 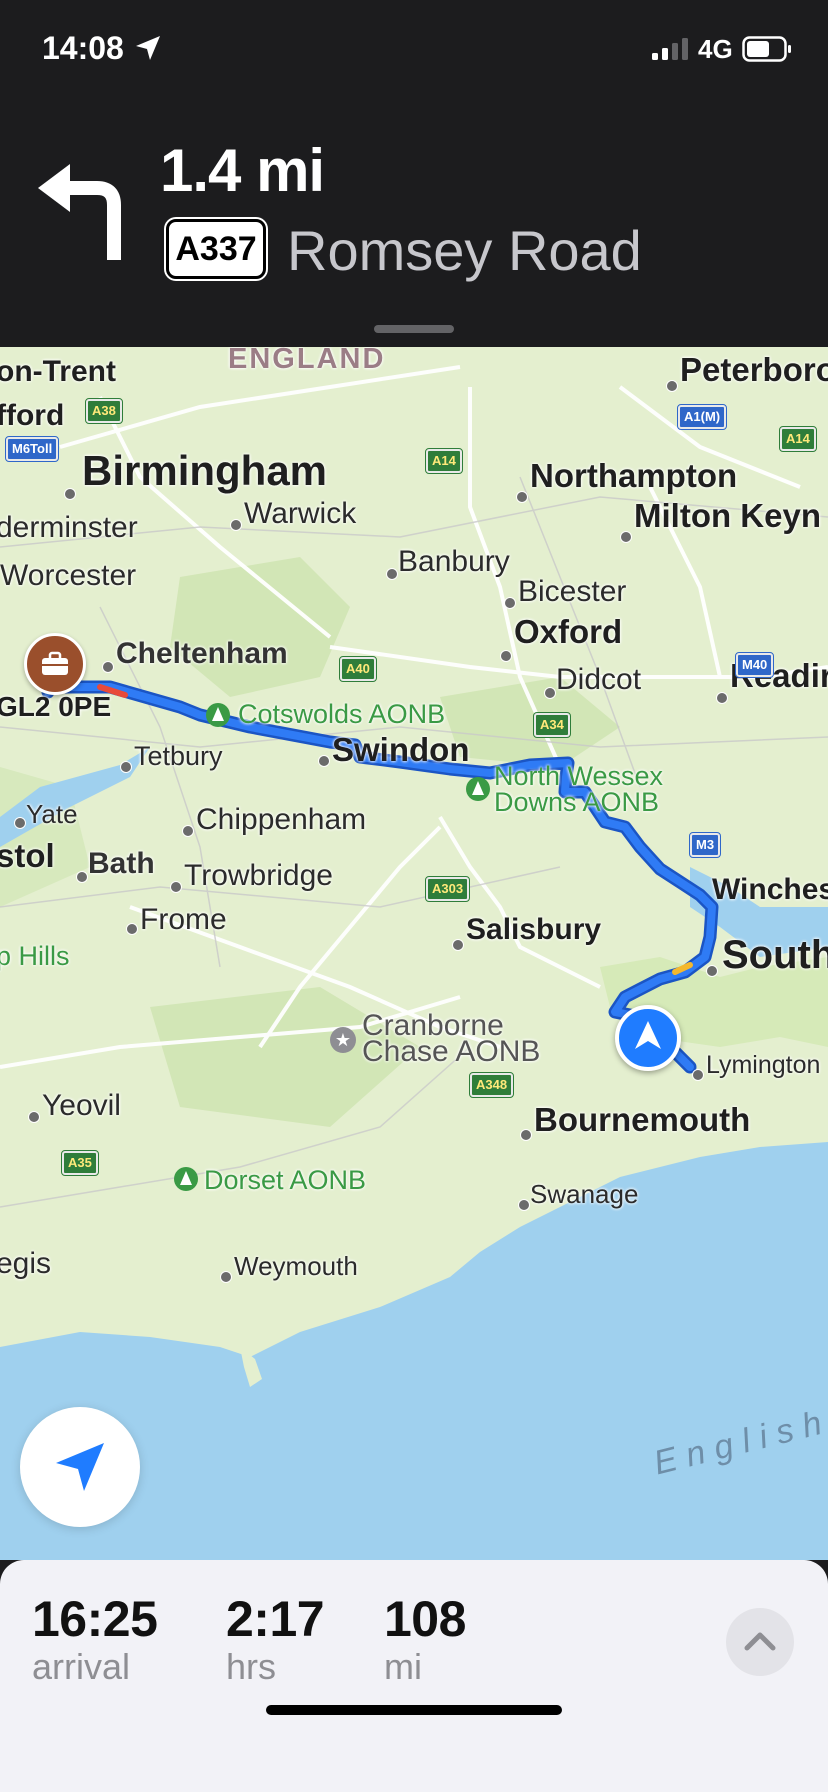 I want to click on place-label: on-Trent, so click(x=58, y=371).